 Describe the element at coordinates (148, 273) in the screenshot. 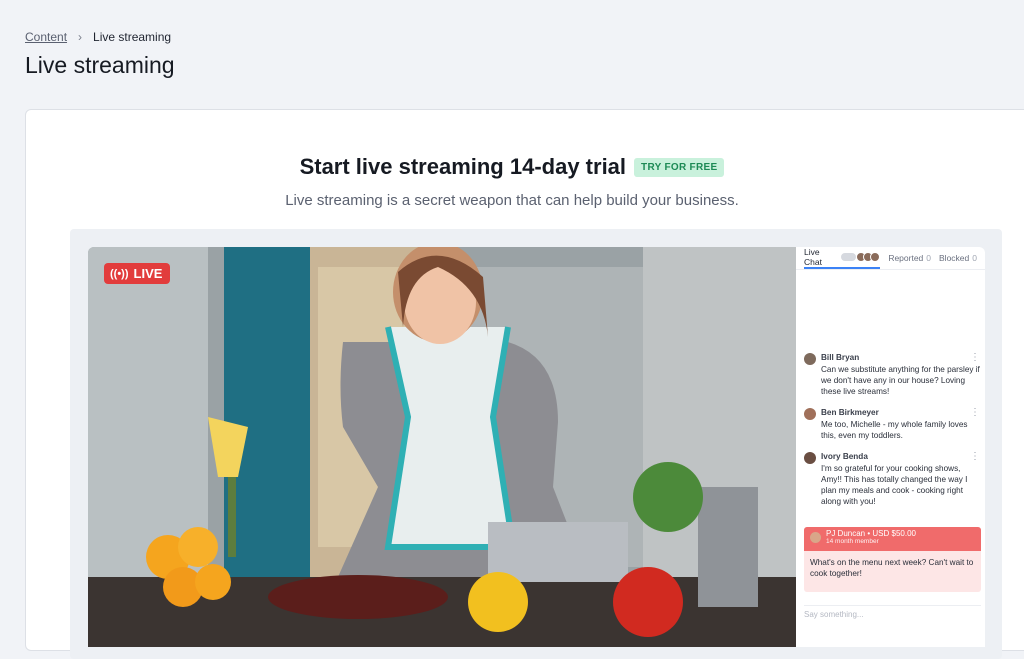

I see `live-label: LIVE` at that location.